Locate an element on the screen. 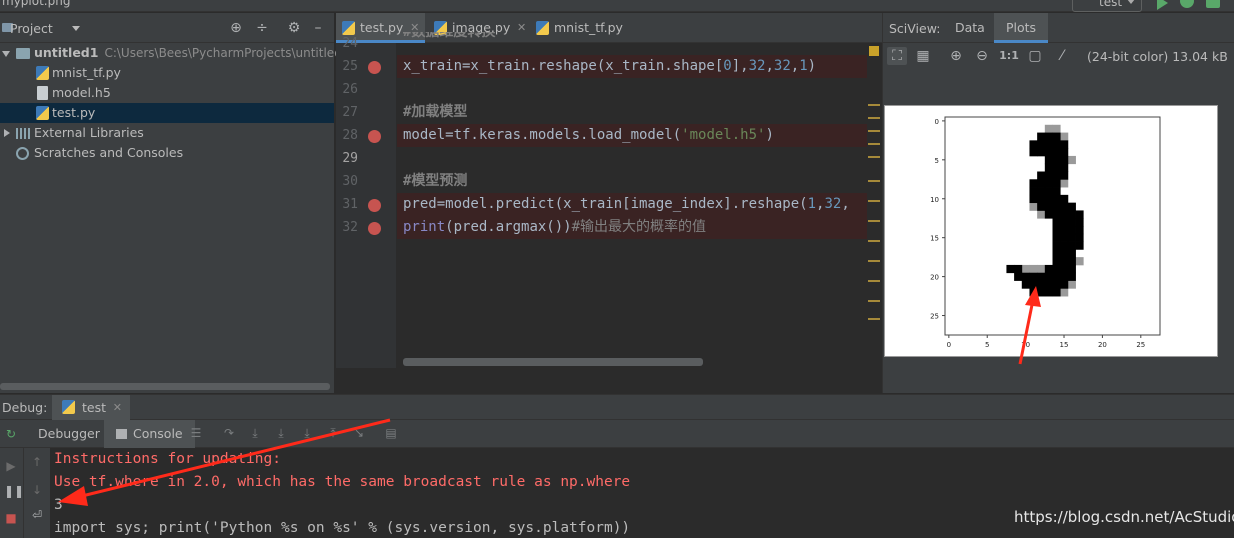  close-icon: ✕ is located at coordinates (117, 408).